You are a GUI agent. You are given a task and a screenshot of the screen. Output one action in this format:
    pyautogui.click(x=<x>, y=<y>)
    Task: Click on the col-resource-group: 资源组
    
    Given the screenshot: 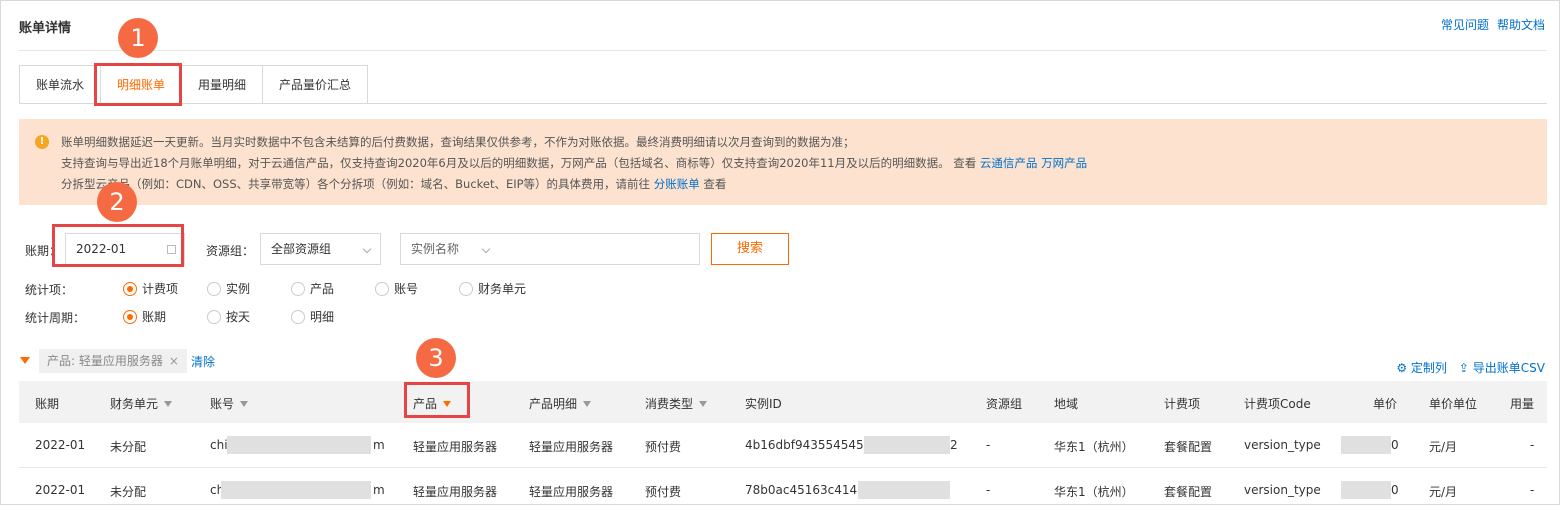 What is the action you would take?
    pyautogui.click(x=1004, y=404)
    